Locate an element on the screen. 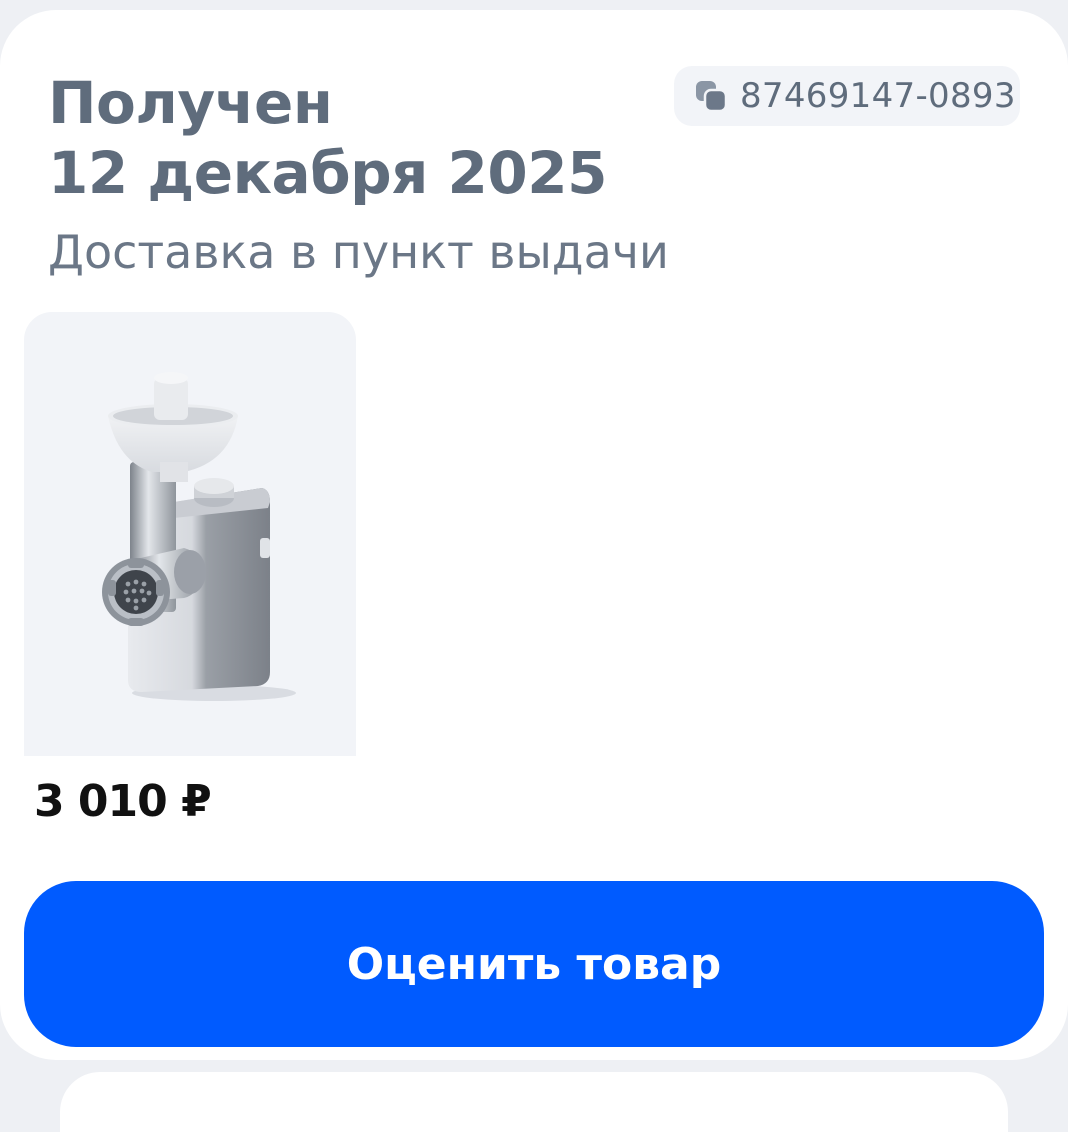  next-order-card-peek is located at coordinates (534, 1102).